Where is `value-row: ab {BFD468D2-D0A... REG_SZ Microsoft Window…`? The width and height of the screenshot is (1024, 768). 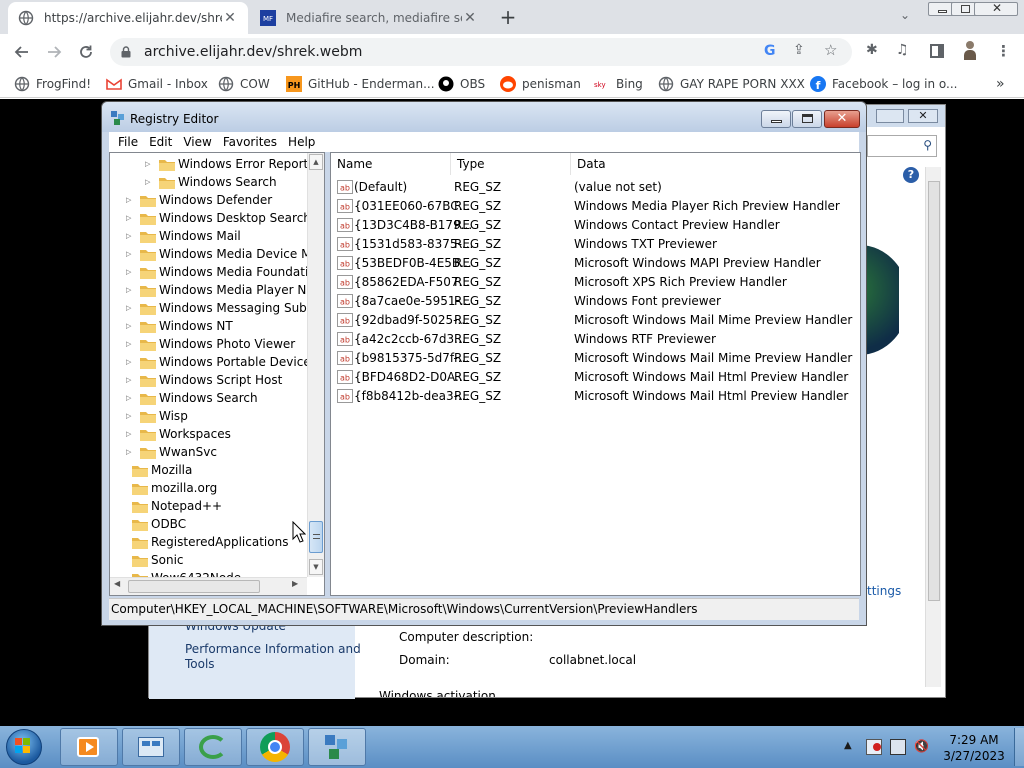 value-row: ab {BFD468D2-D0A... REG_SZ Microsoft Window… is located at coordinates (595, 377).